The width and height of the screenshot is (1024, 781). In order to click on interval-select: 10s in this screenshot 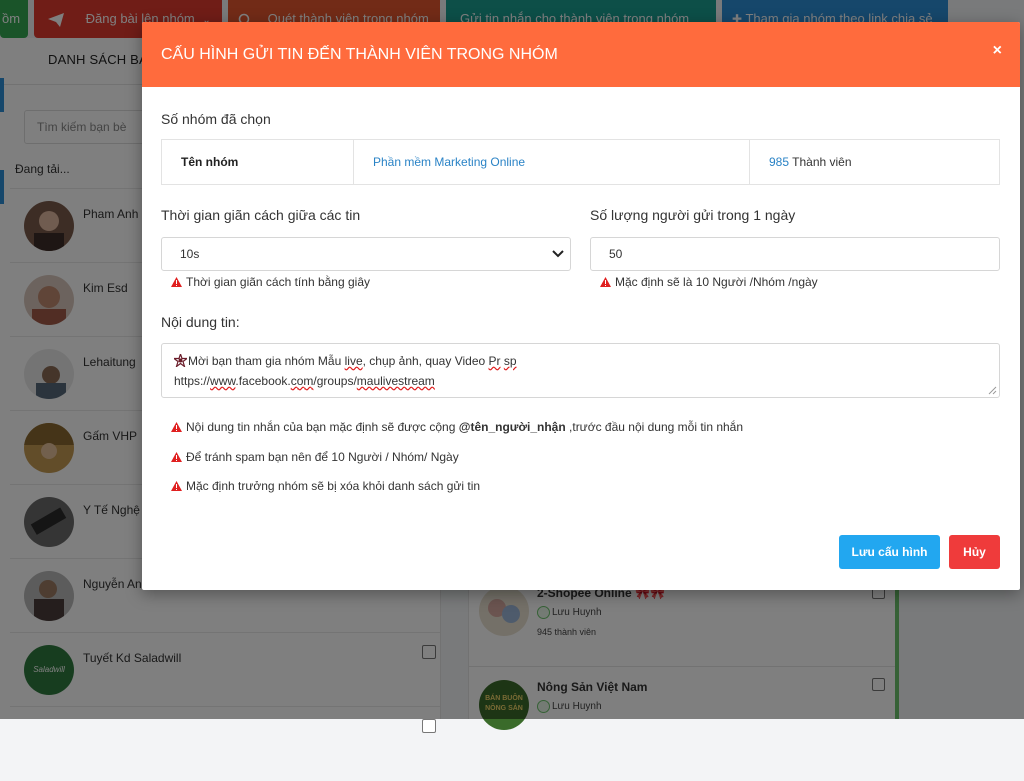, I will do `click(366, 254)`.